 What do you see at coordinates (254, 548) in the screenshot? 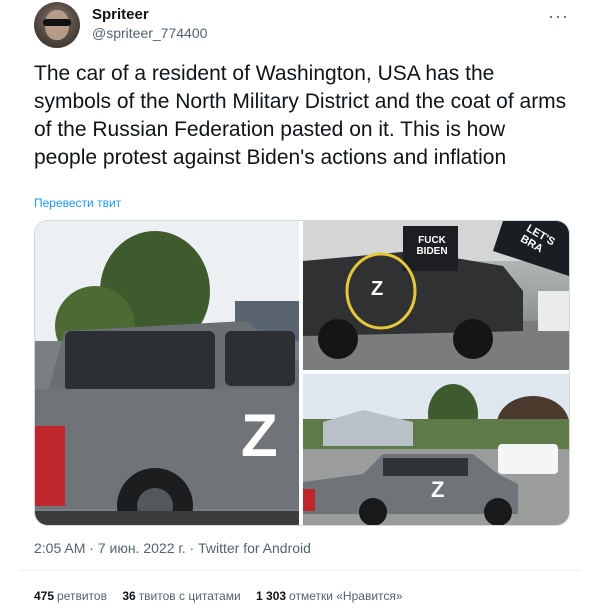
I see `tweet-source: Twitter for Android` at bounding box center [254, 548].